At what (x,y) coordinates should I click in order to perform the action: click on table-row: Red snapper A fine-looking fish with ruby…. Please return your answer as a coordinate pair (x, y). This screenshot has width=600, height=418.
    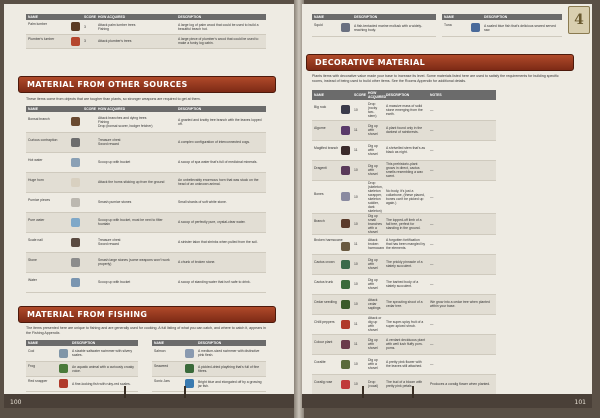
    Looking at the image, I should click on (82, 384).